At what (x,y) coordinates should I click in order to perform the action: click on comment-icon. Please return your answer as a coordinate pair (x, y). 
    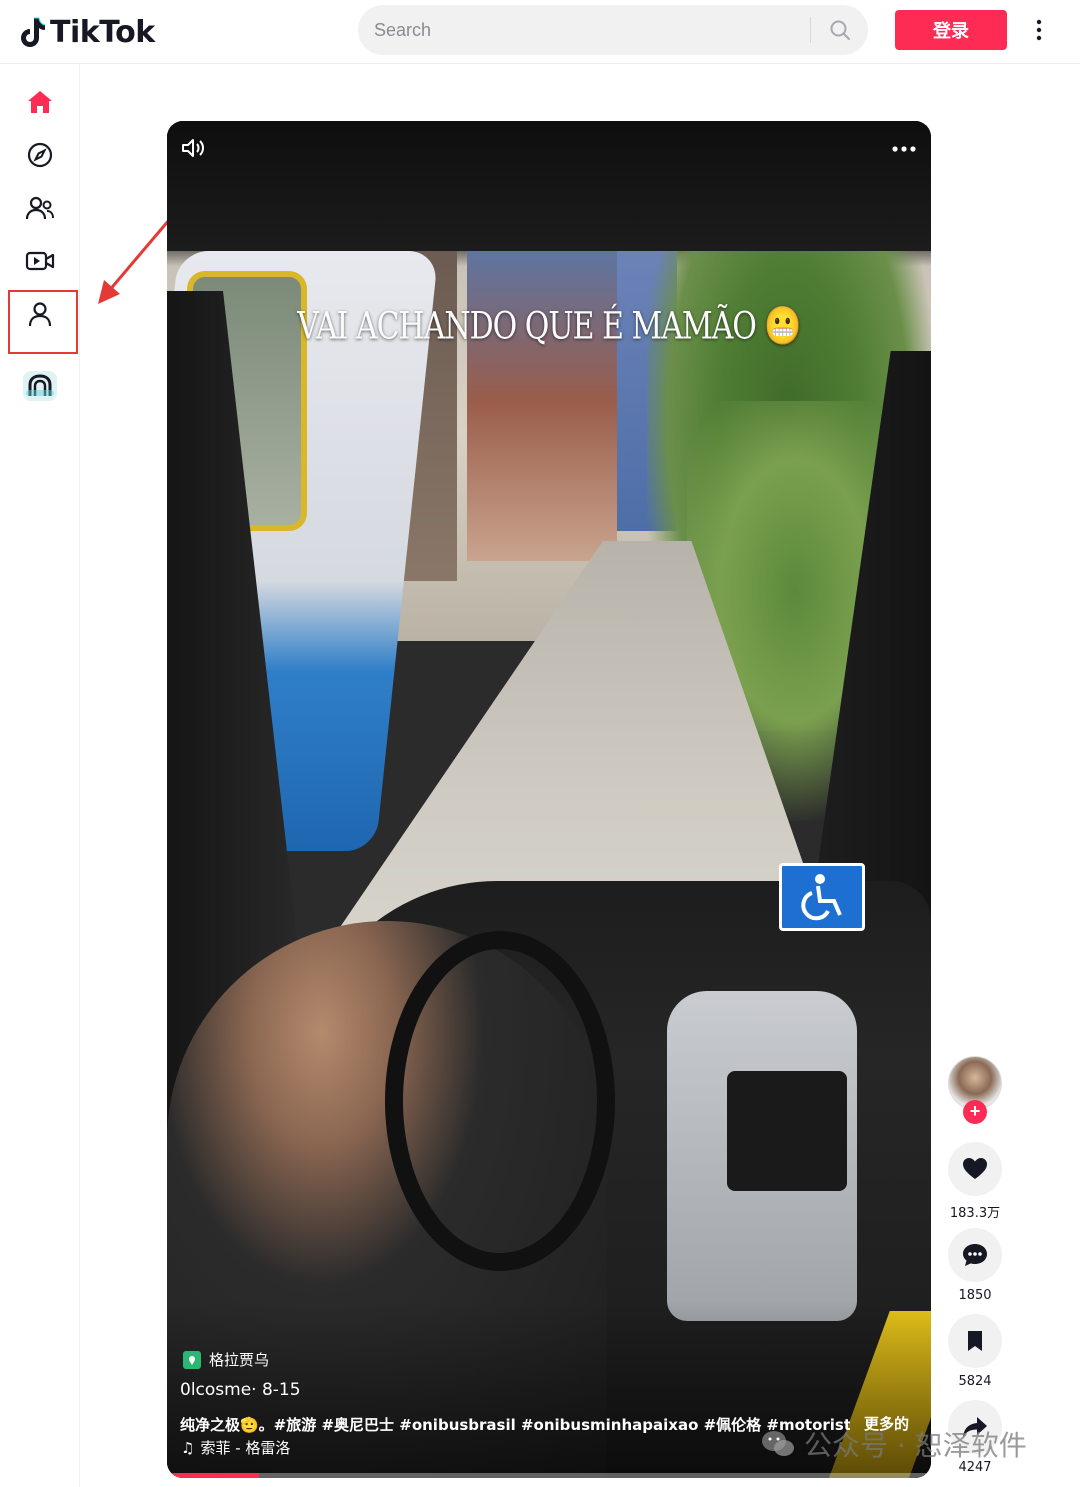
    Looking at the image, I should click on (975, 1255).